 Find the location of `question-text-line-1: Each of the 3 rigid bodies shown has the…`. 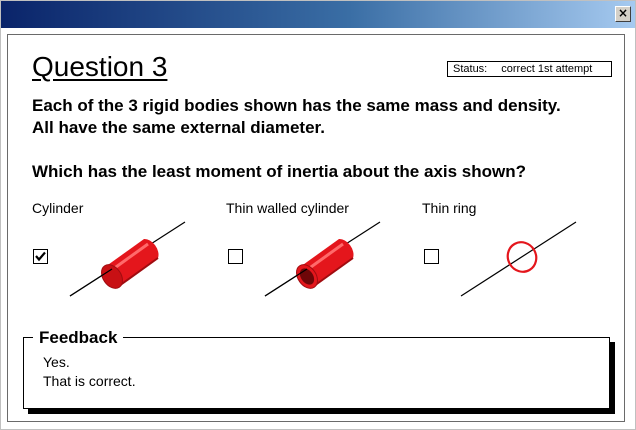

question-text-line-1: Each of the 3 rigid bodies shown has the… is located at coordinates (296, 105).